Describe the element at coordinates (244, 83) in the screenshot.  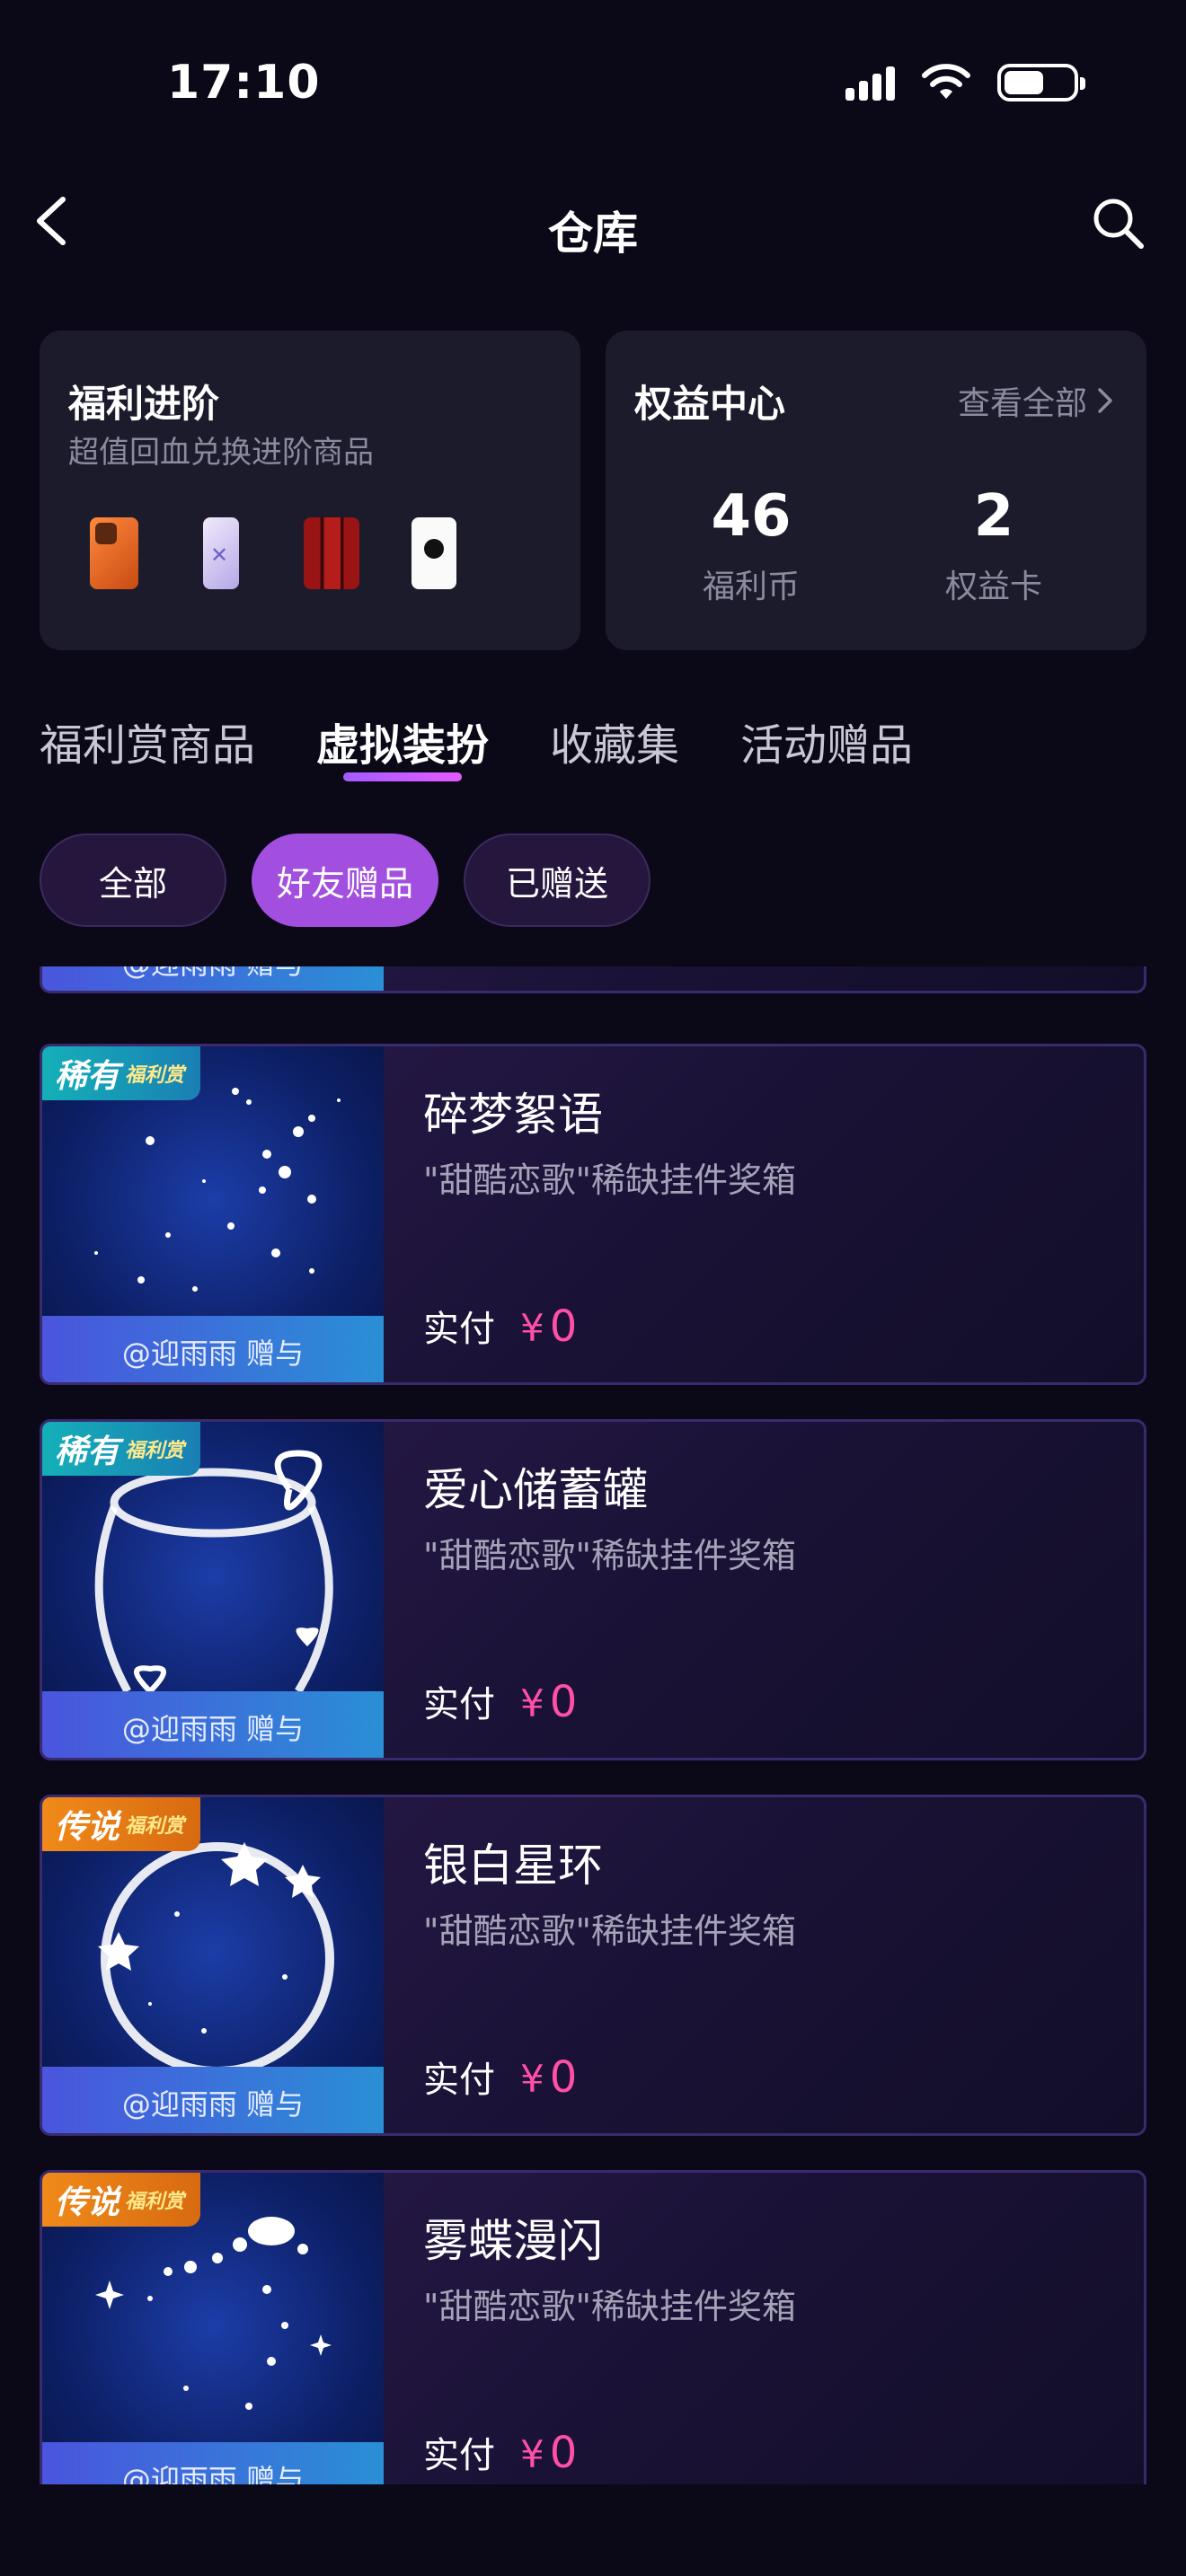
I see `status-time: 17:10` at that location.